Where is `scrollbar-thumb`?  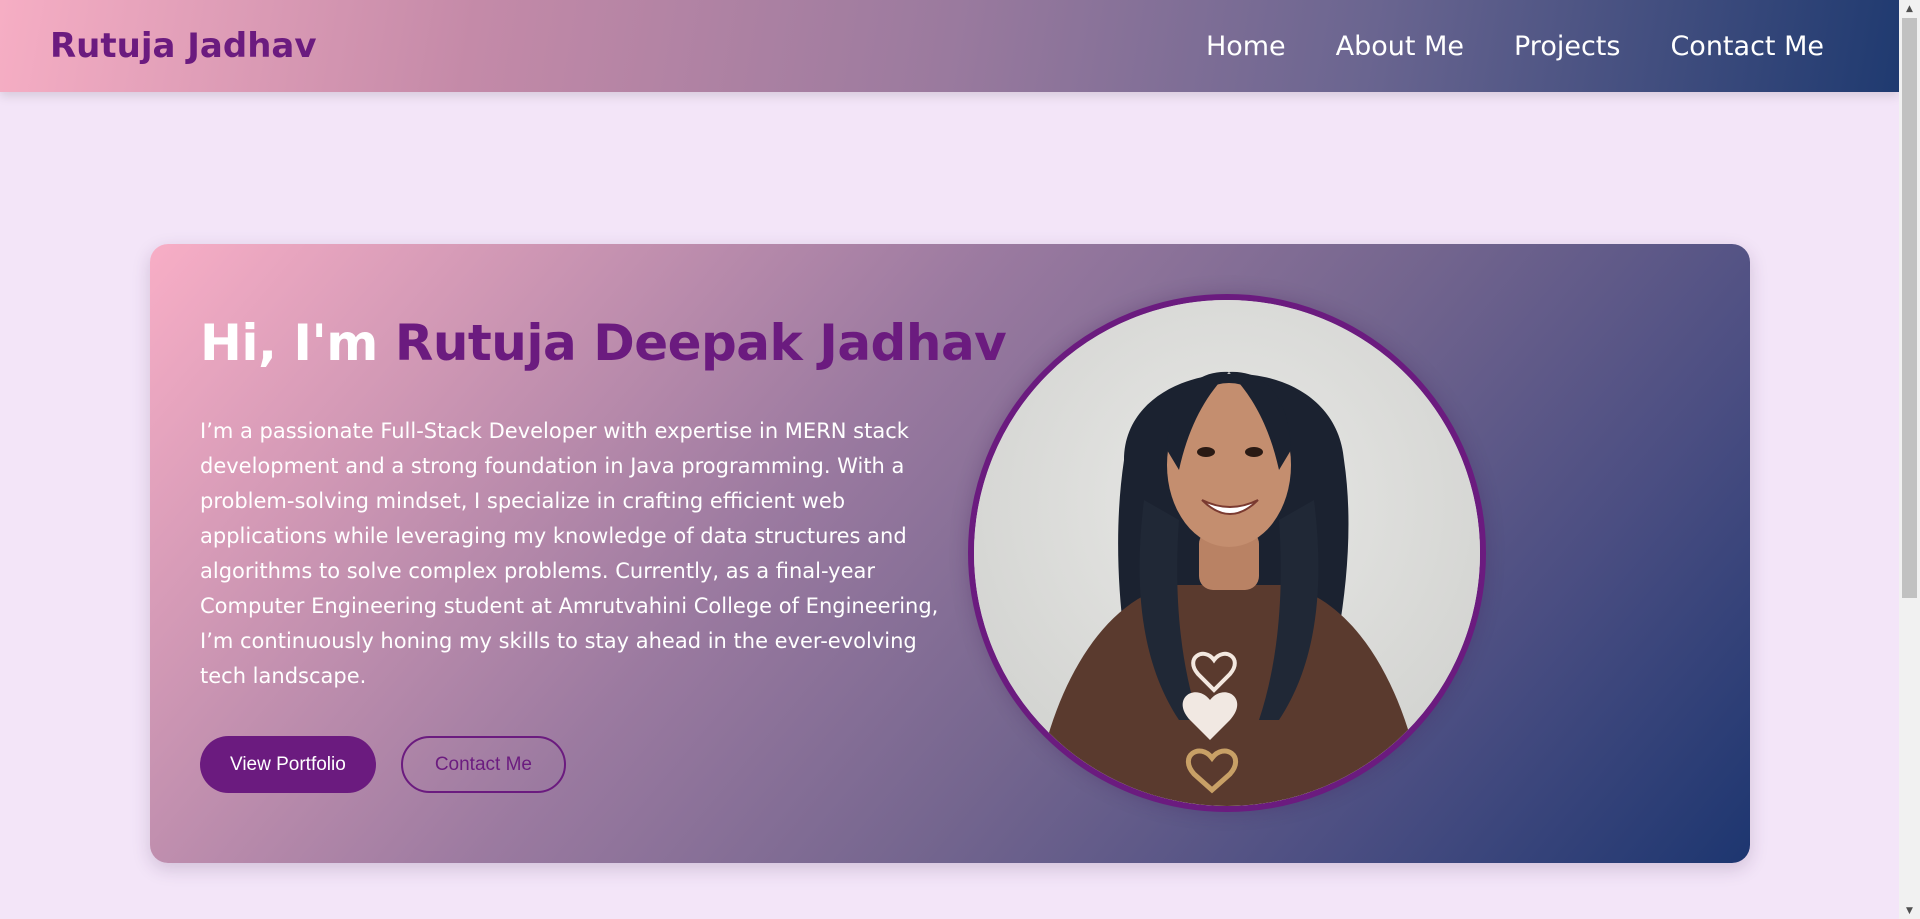
scrollbar-thumb is located at coordinates (1909, 308).